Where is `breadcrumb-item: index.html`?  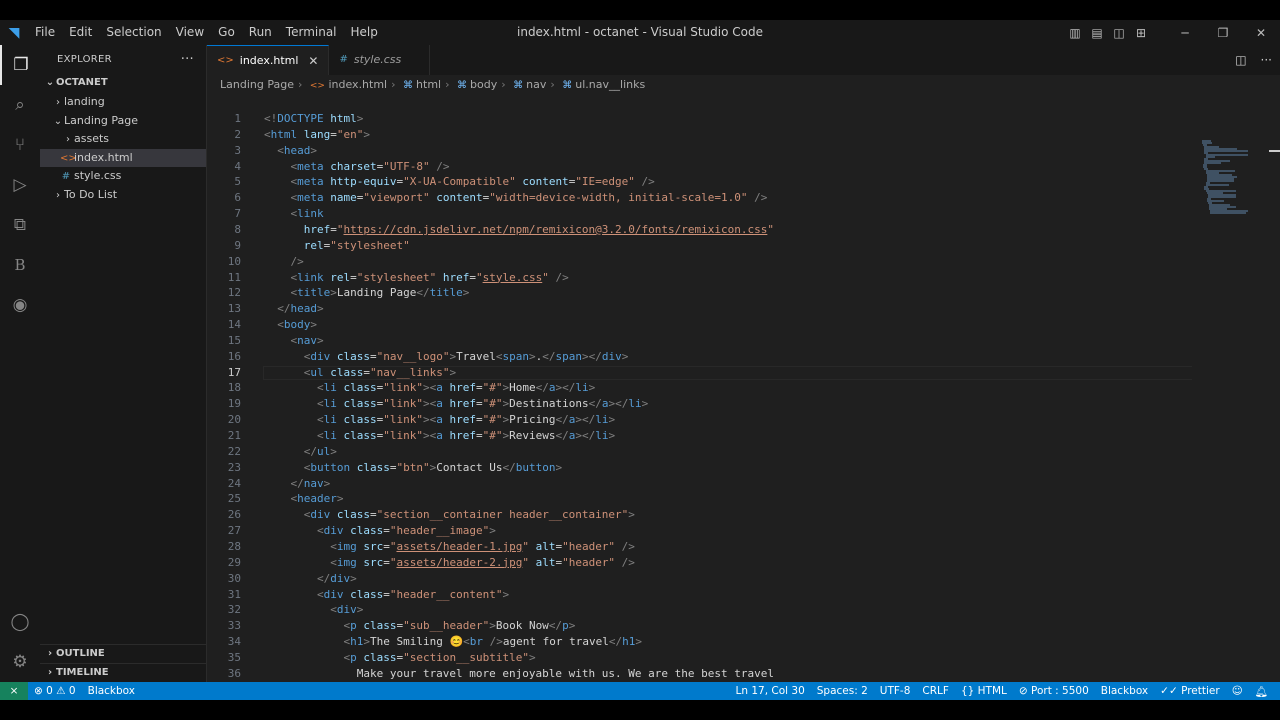
breadcrumb-item: index.html is located at coordinates (357, 84).